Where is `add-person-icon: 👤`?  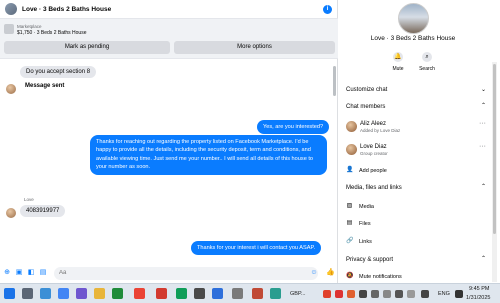
add-person-icon: 👤 is located at coordinates (349, 170).